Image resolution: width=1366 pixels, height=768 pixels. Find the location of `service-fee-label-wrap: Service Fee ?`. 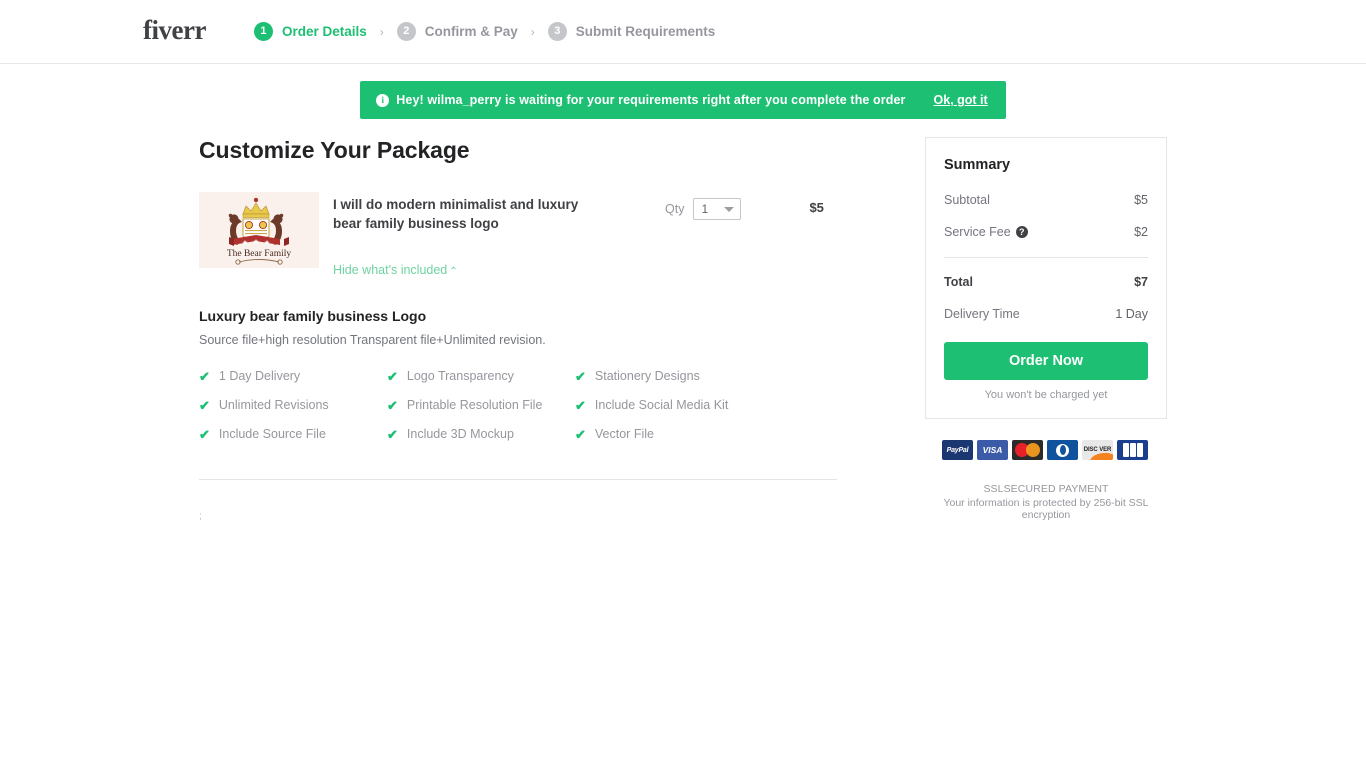

service-fee-label-wrap: Service Fee ? is located at coordinates (986, 232).